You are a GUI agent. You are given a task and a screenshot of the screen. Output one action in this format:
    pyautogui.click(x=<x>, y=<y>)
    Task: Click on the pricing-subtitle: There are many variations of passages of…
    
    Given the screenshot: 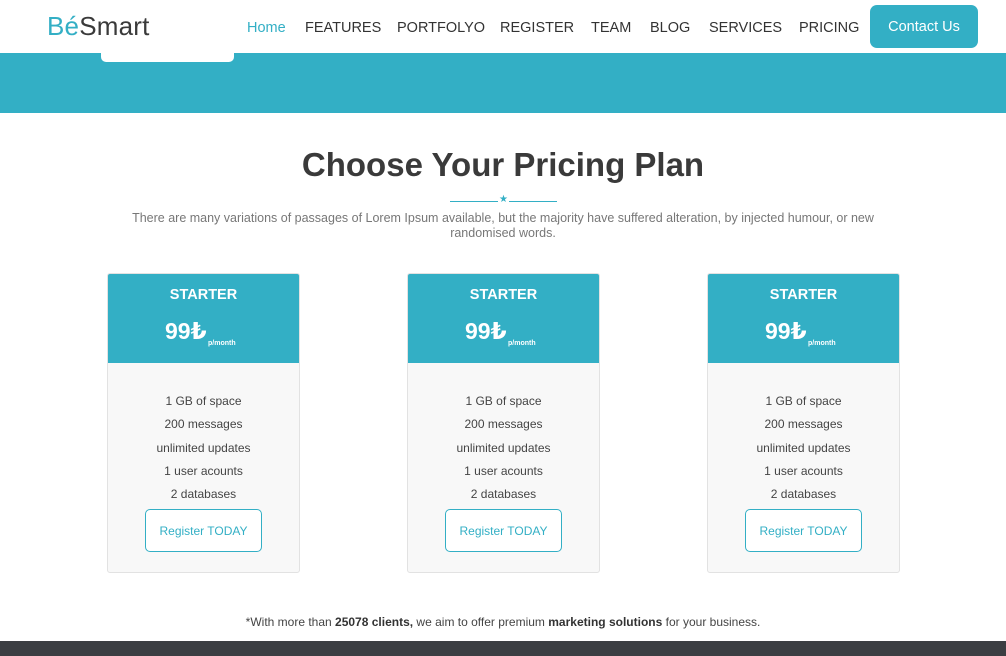 What is the action you would take?
    pyautogui.click(x=503, y=225)
    